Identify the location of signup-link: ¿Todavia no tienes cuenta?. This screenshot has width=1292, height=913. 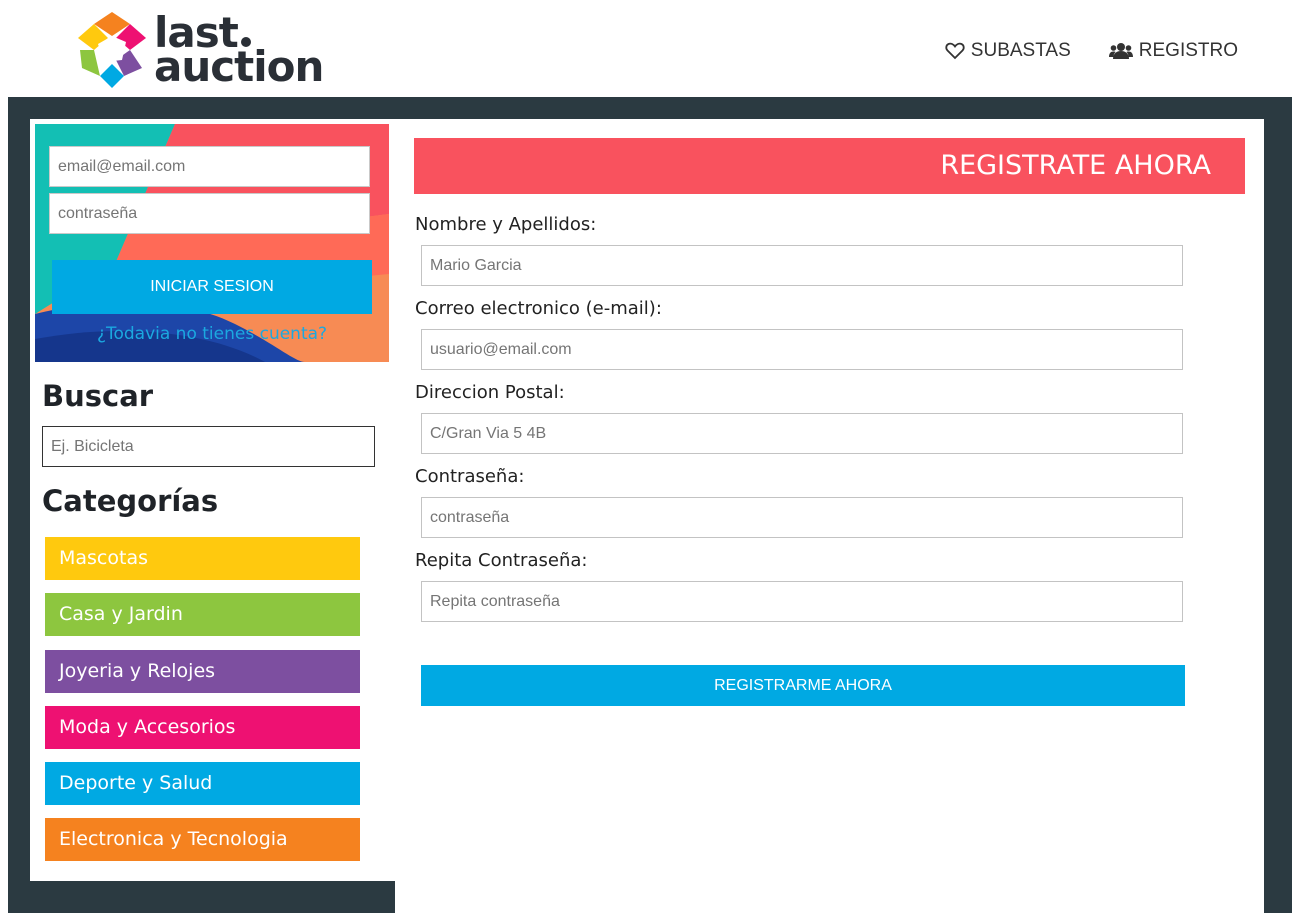
(212, 334).